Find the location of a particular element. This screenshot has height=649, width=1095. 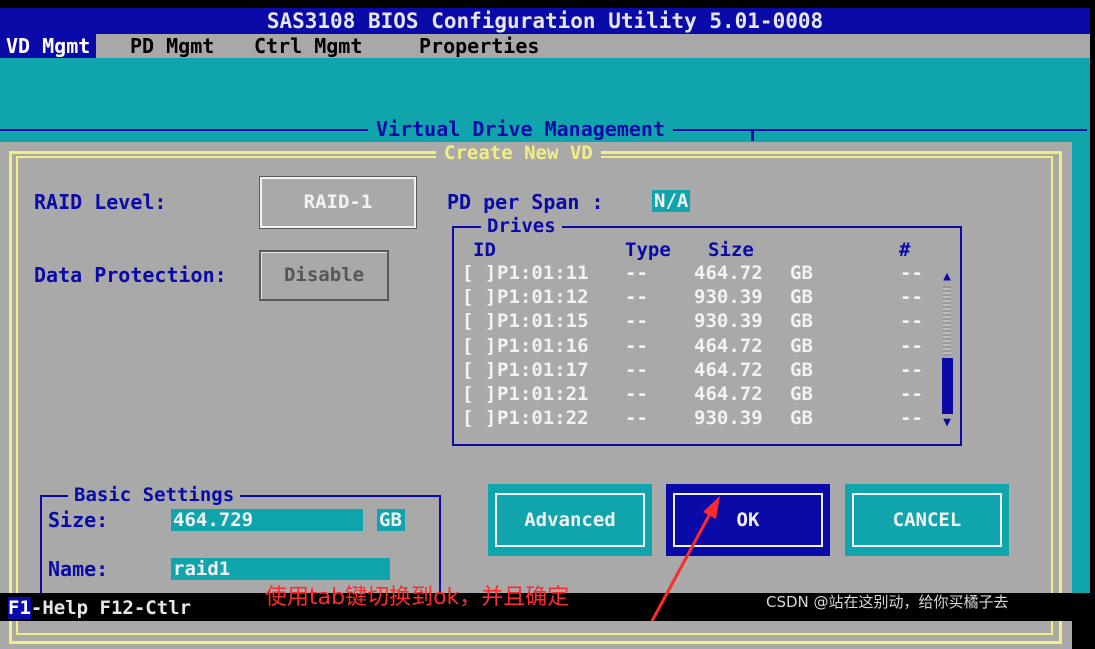

drive-row: [ ] P1:01:21 -- 464.72 GB -- is located at coordinates (697, 394).